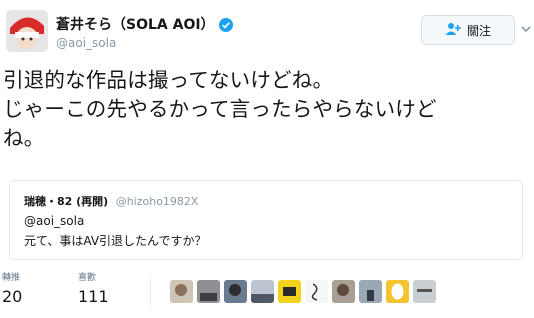 Image resolution: width=534 pixels, height=318 pixels. Describe the element at coordinates (135, 24) in the screenshot. I see `display-name: 蒼井そら（SOLA AOI）` at that location.